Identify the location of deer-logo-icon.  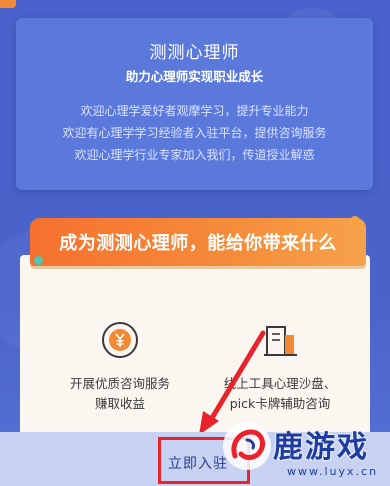
(247, 446).